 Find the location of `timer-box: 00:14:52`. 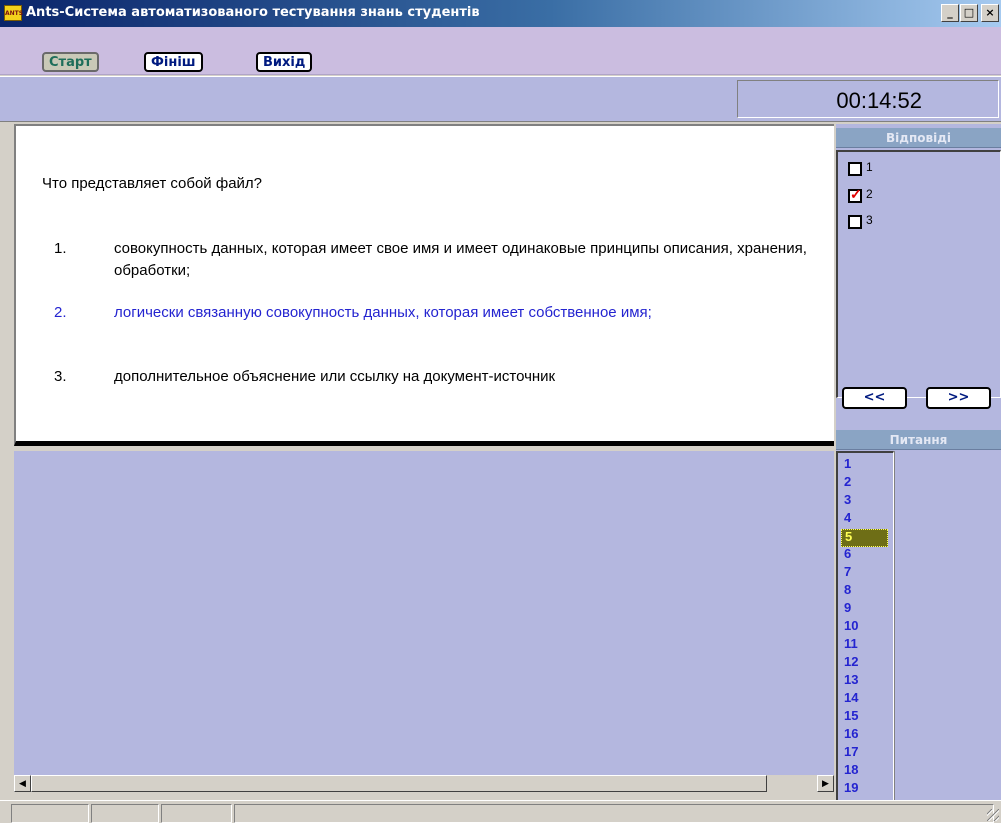

timer-box: 00:14:52 is located at coordinates (868, 99).